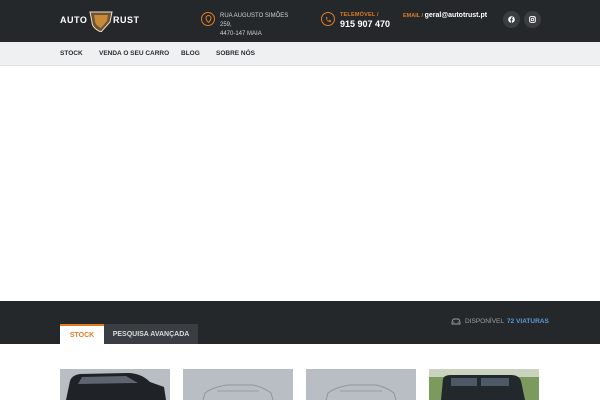  I want to click on phone-label-sep: /, so click(377, 15).